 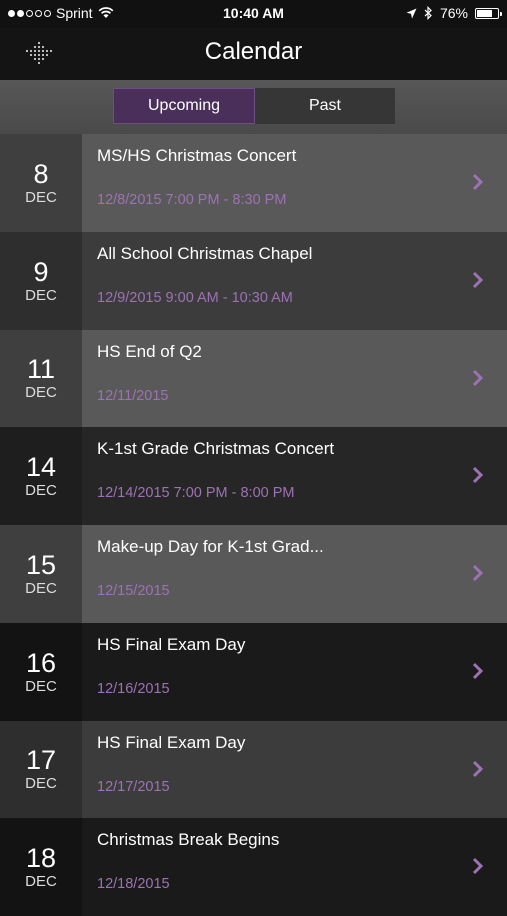 I want to click on event-info: HS Final Exam Day 12/16/2015, so click(x=294, y=671).